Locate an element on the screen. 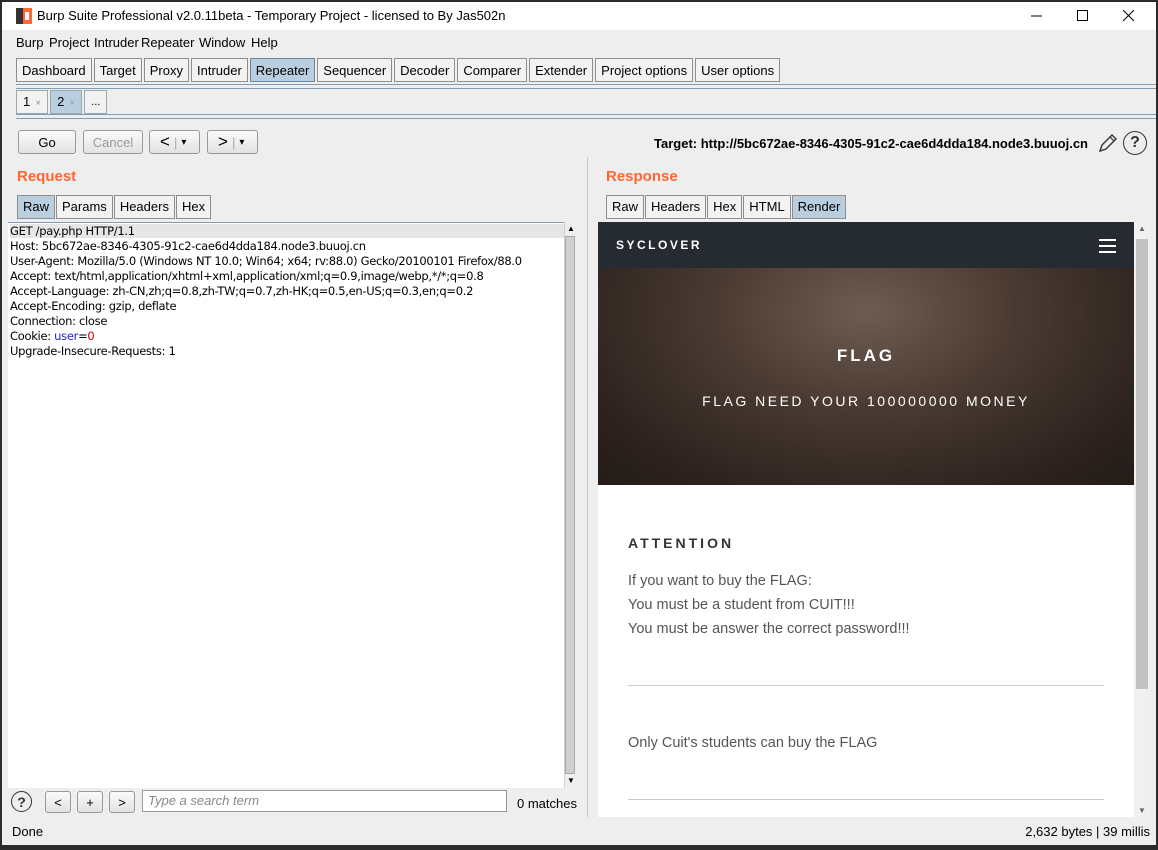 This screenshot has width=1158, height=850. menu-project: Project is located at coordinates (69, 42).